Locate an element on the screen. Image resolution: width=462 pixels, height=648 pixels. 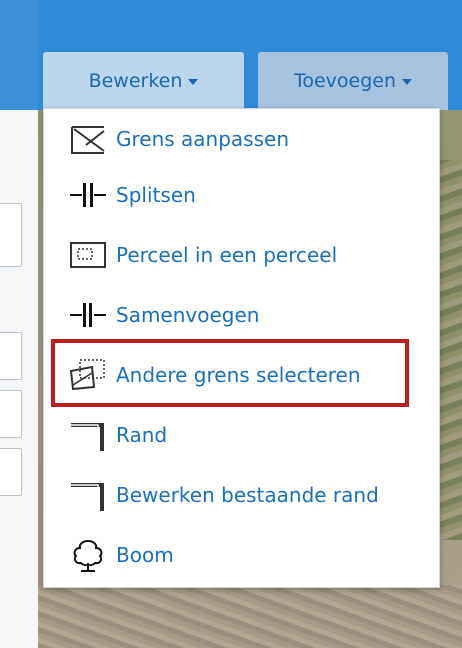
menu-item-label: Perceel in een perceel is located at coordinates (227, 255).